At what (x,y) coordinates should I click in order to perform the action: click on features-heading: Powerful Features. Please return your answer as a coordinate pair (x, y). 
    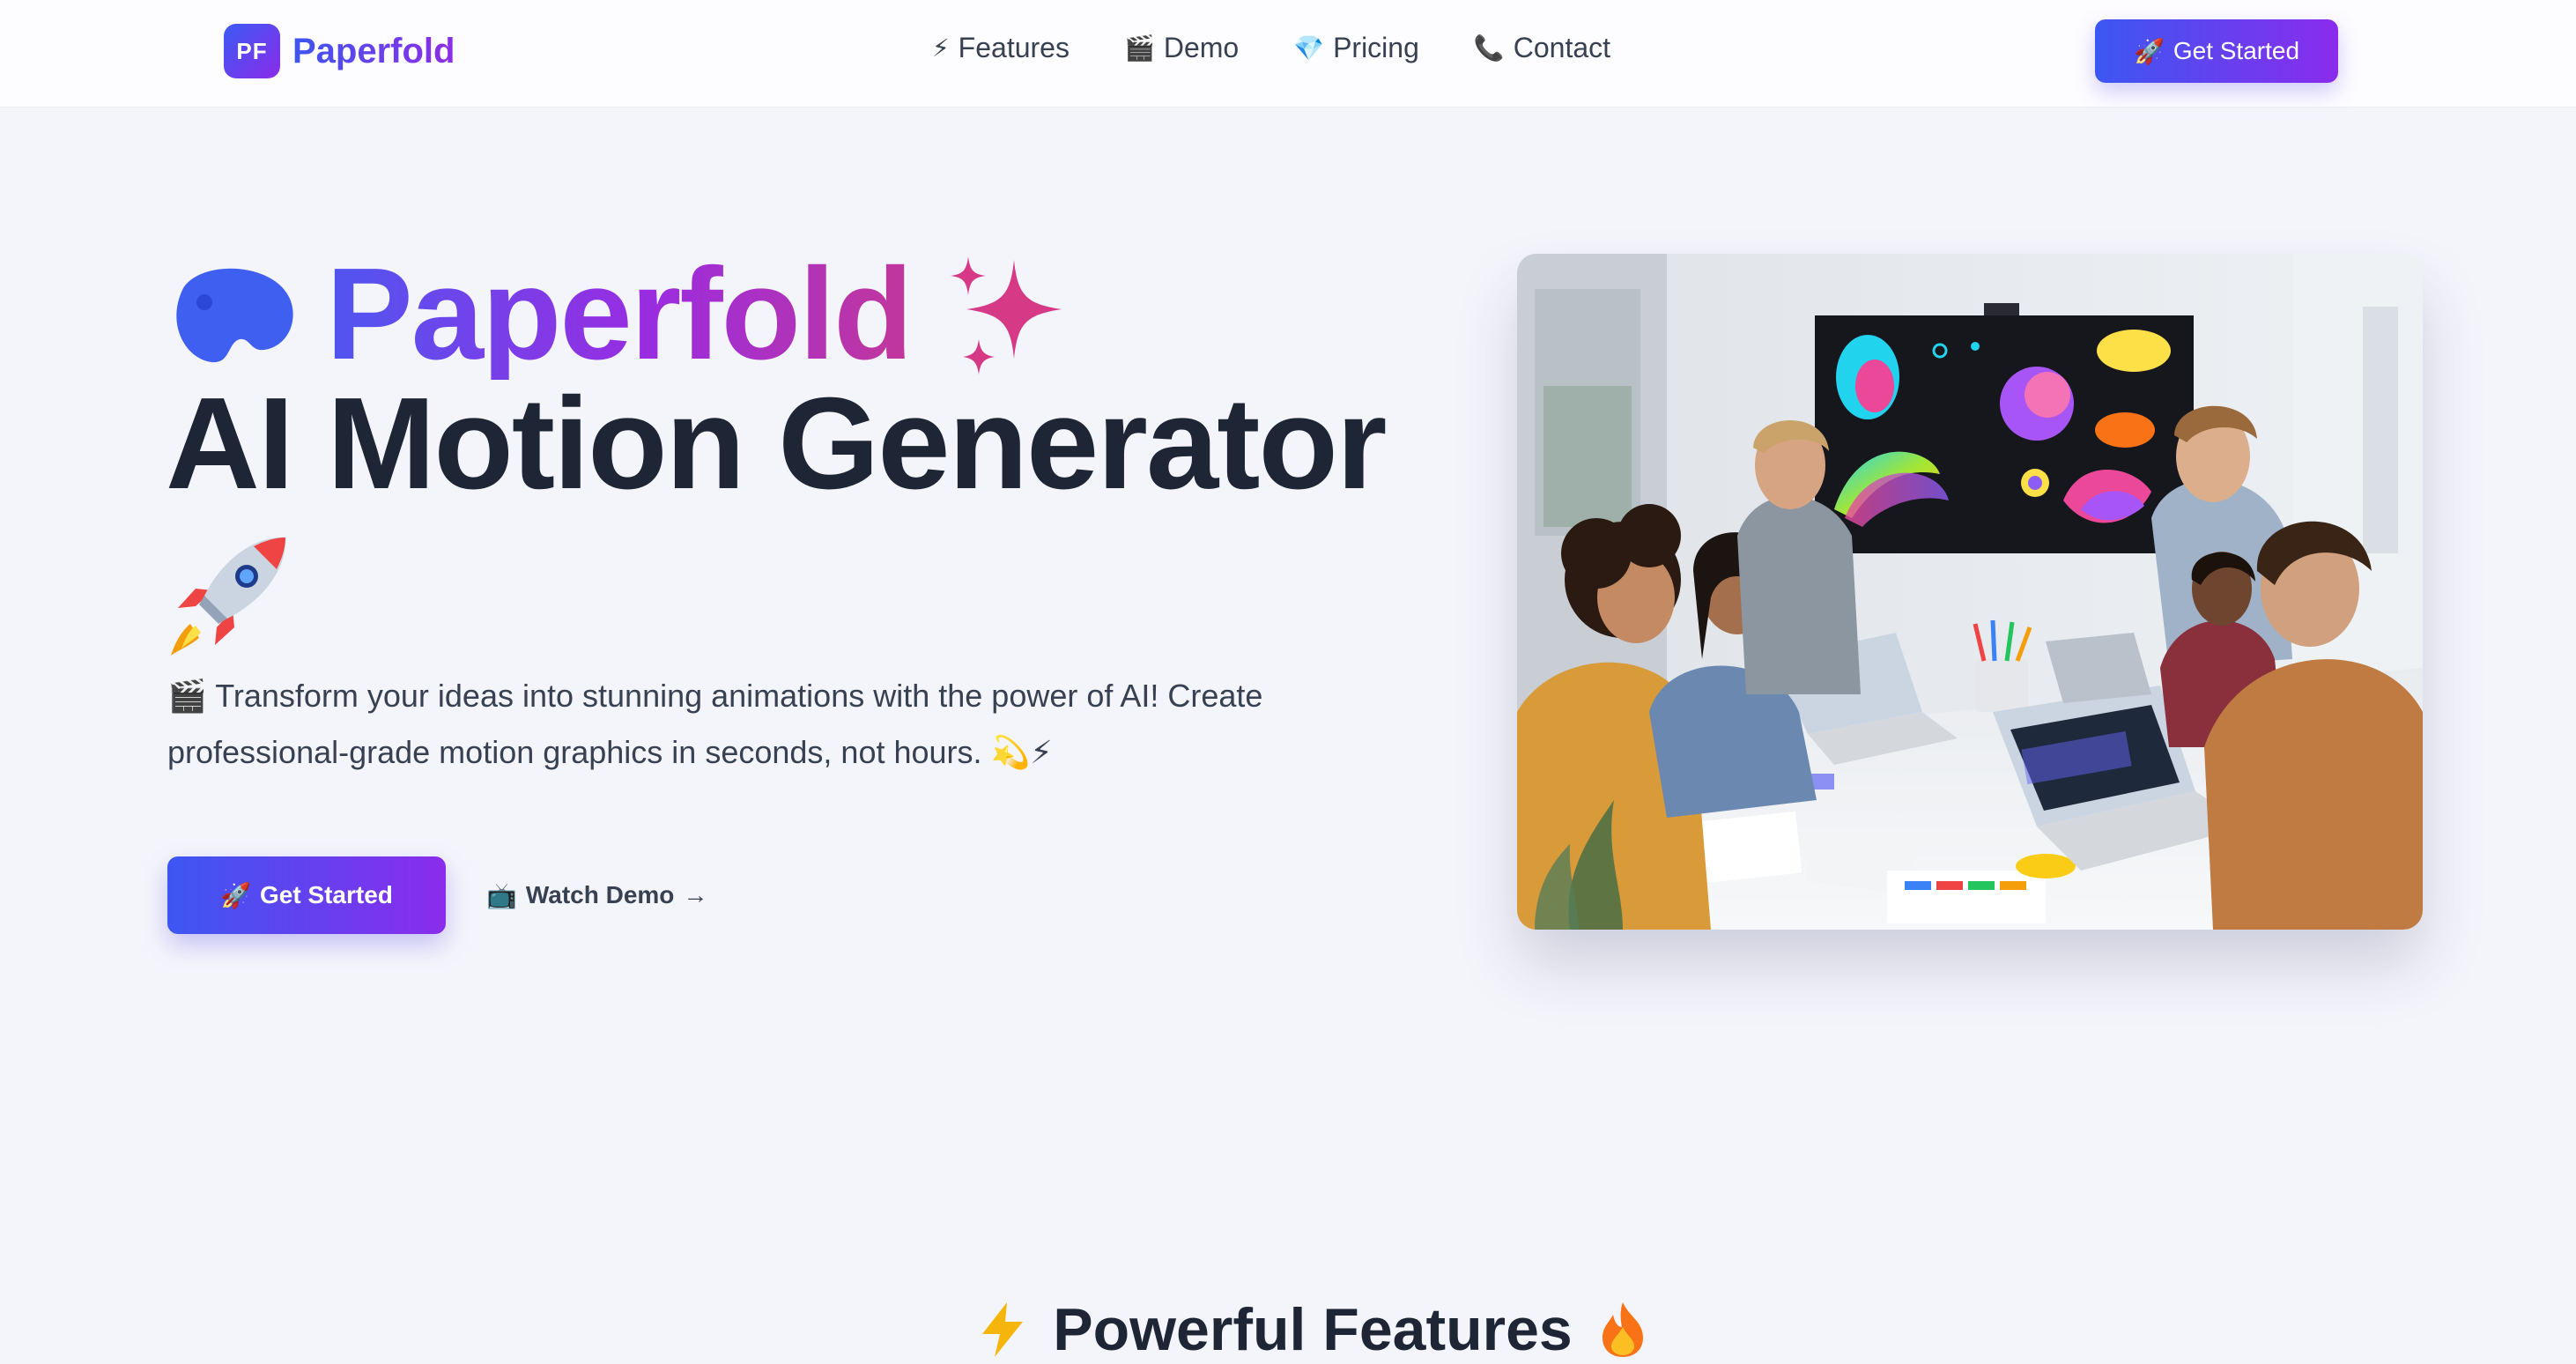
    Looking at the image, I should click on (1313, 1330).